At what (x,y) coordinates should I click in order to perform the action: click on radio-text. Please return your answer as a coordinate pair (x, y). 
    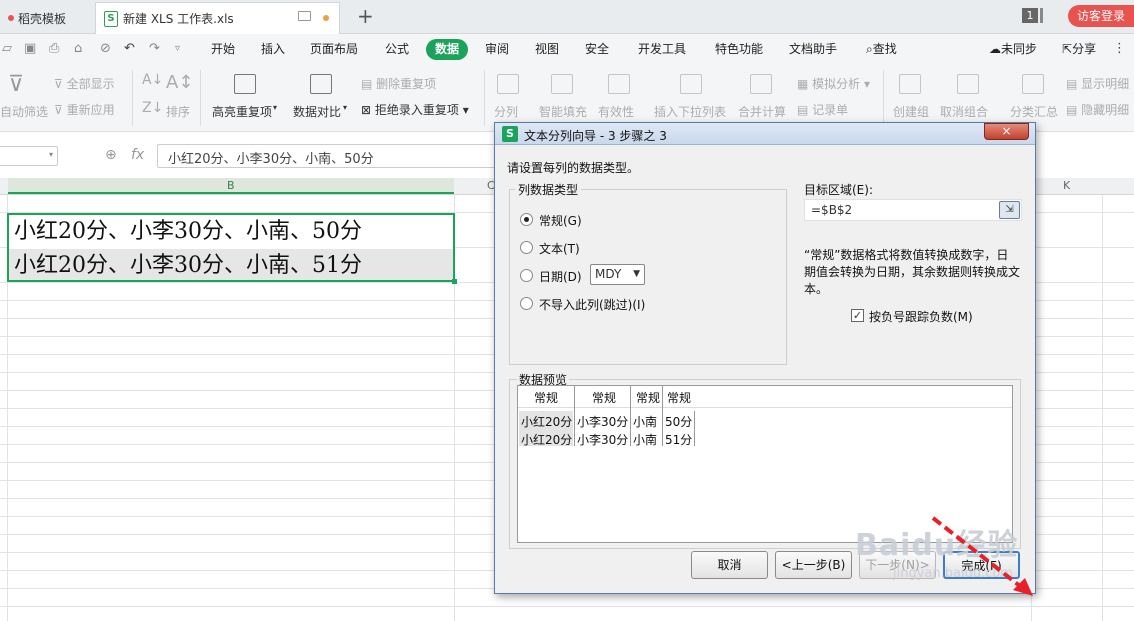
    Looking at the image, I should click on (526, 247).